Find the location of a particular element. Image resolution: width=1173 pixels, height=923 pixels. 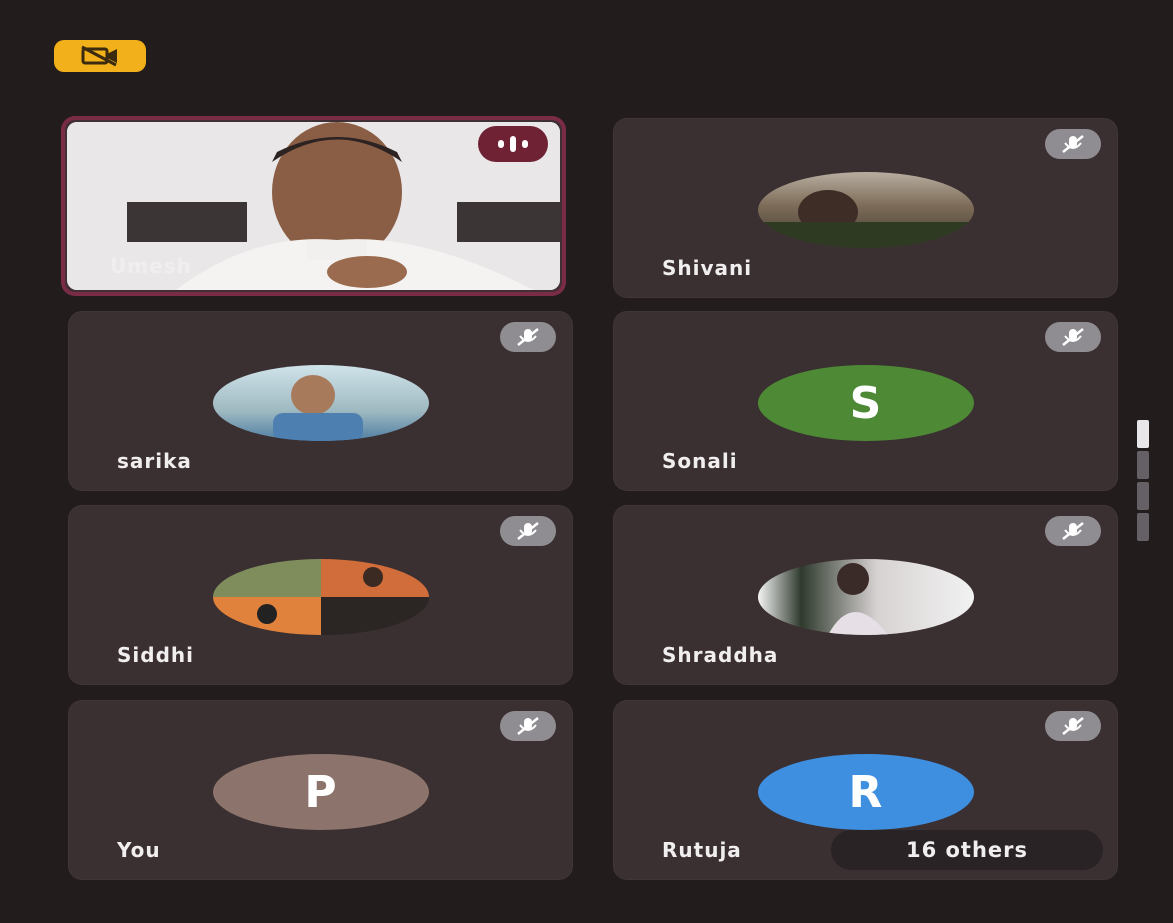

page-indicator is located at coordinates (1143, 480).